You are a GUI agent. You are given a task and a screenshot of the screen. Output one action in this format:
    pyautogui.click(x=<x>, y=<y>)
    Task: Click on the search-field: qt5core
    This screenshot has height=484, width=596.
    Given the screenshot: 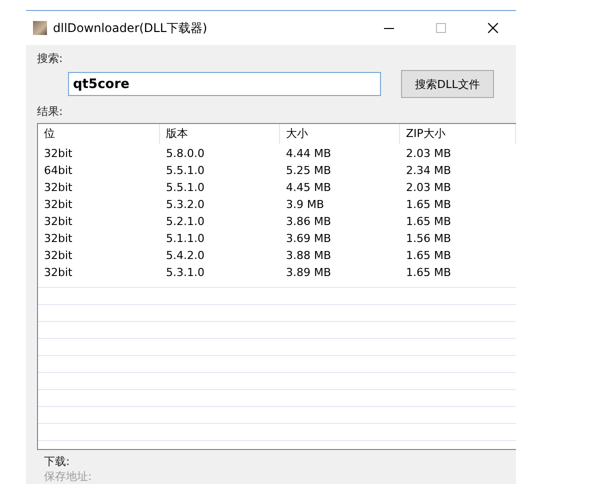 What is the action you would take?
    pyautogui.click(x=224, y=84)
    